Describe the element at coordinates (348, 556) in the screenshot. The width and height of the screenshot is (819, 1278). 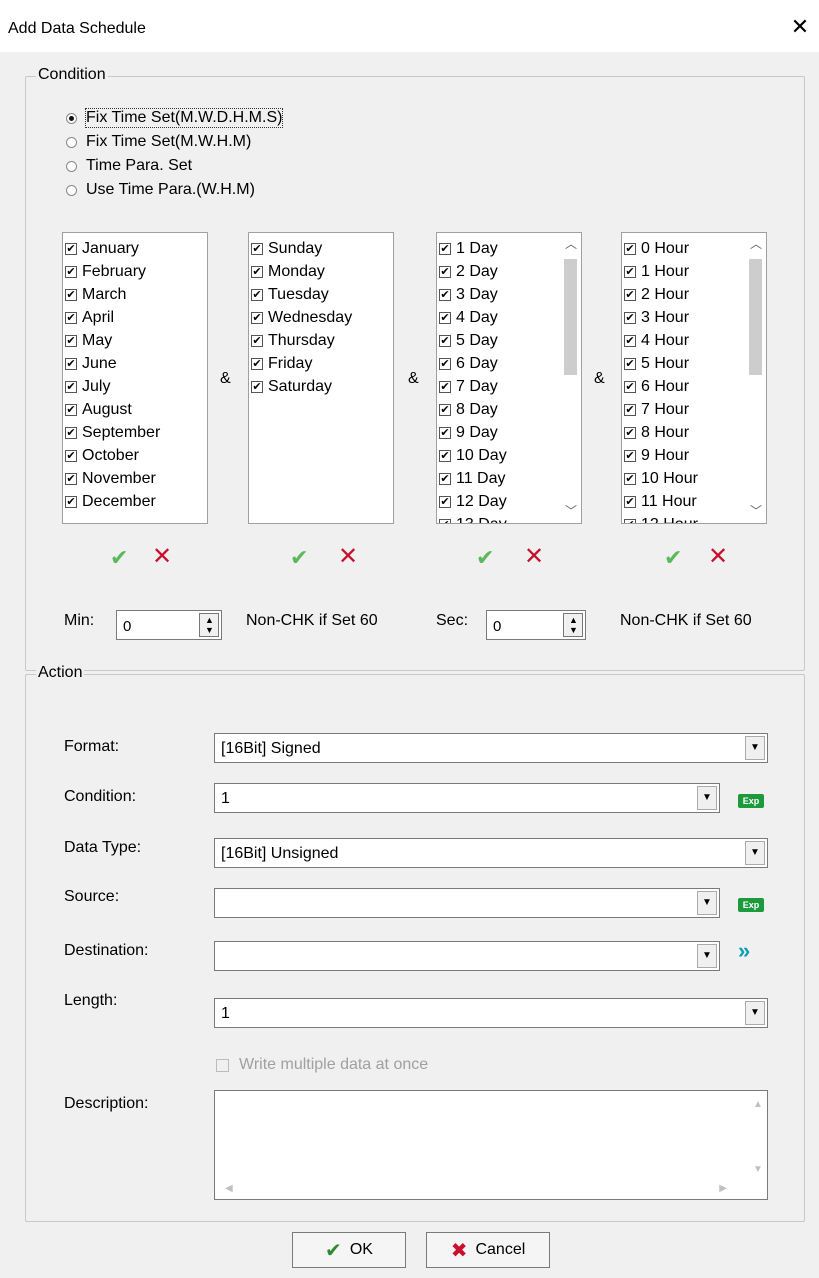
I see `clear-weekdays-icon: ✕` at that location.